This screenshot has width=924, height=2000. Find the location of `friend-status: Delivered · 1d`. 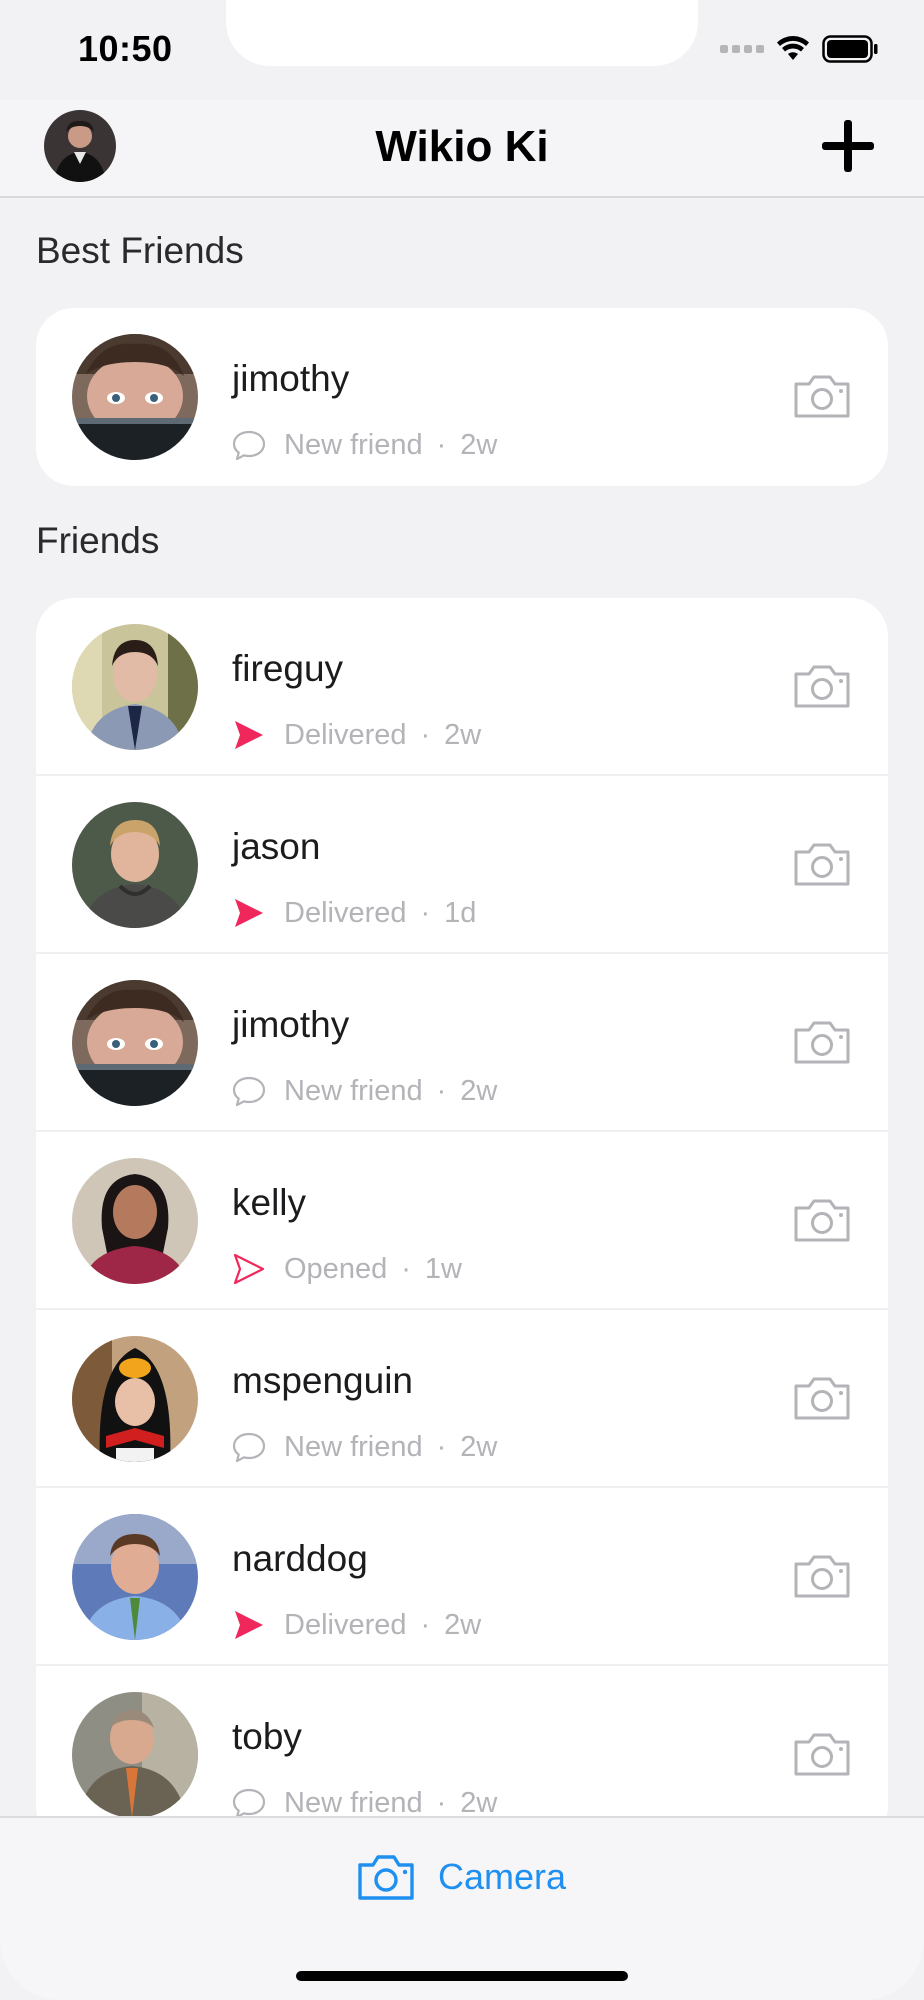

friend-status: Delivered · 1d is located at coordinates (354, 913).